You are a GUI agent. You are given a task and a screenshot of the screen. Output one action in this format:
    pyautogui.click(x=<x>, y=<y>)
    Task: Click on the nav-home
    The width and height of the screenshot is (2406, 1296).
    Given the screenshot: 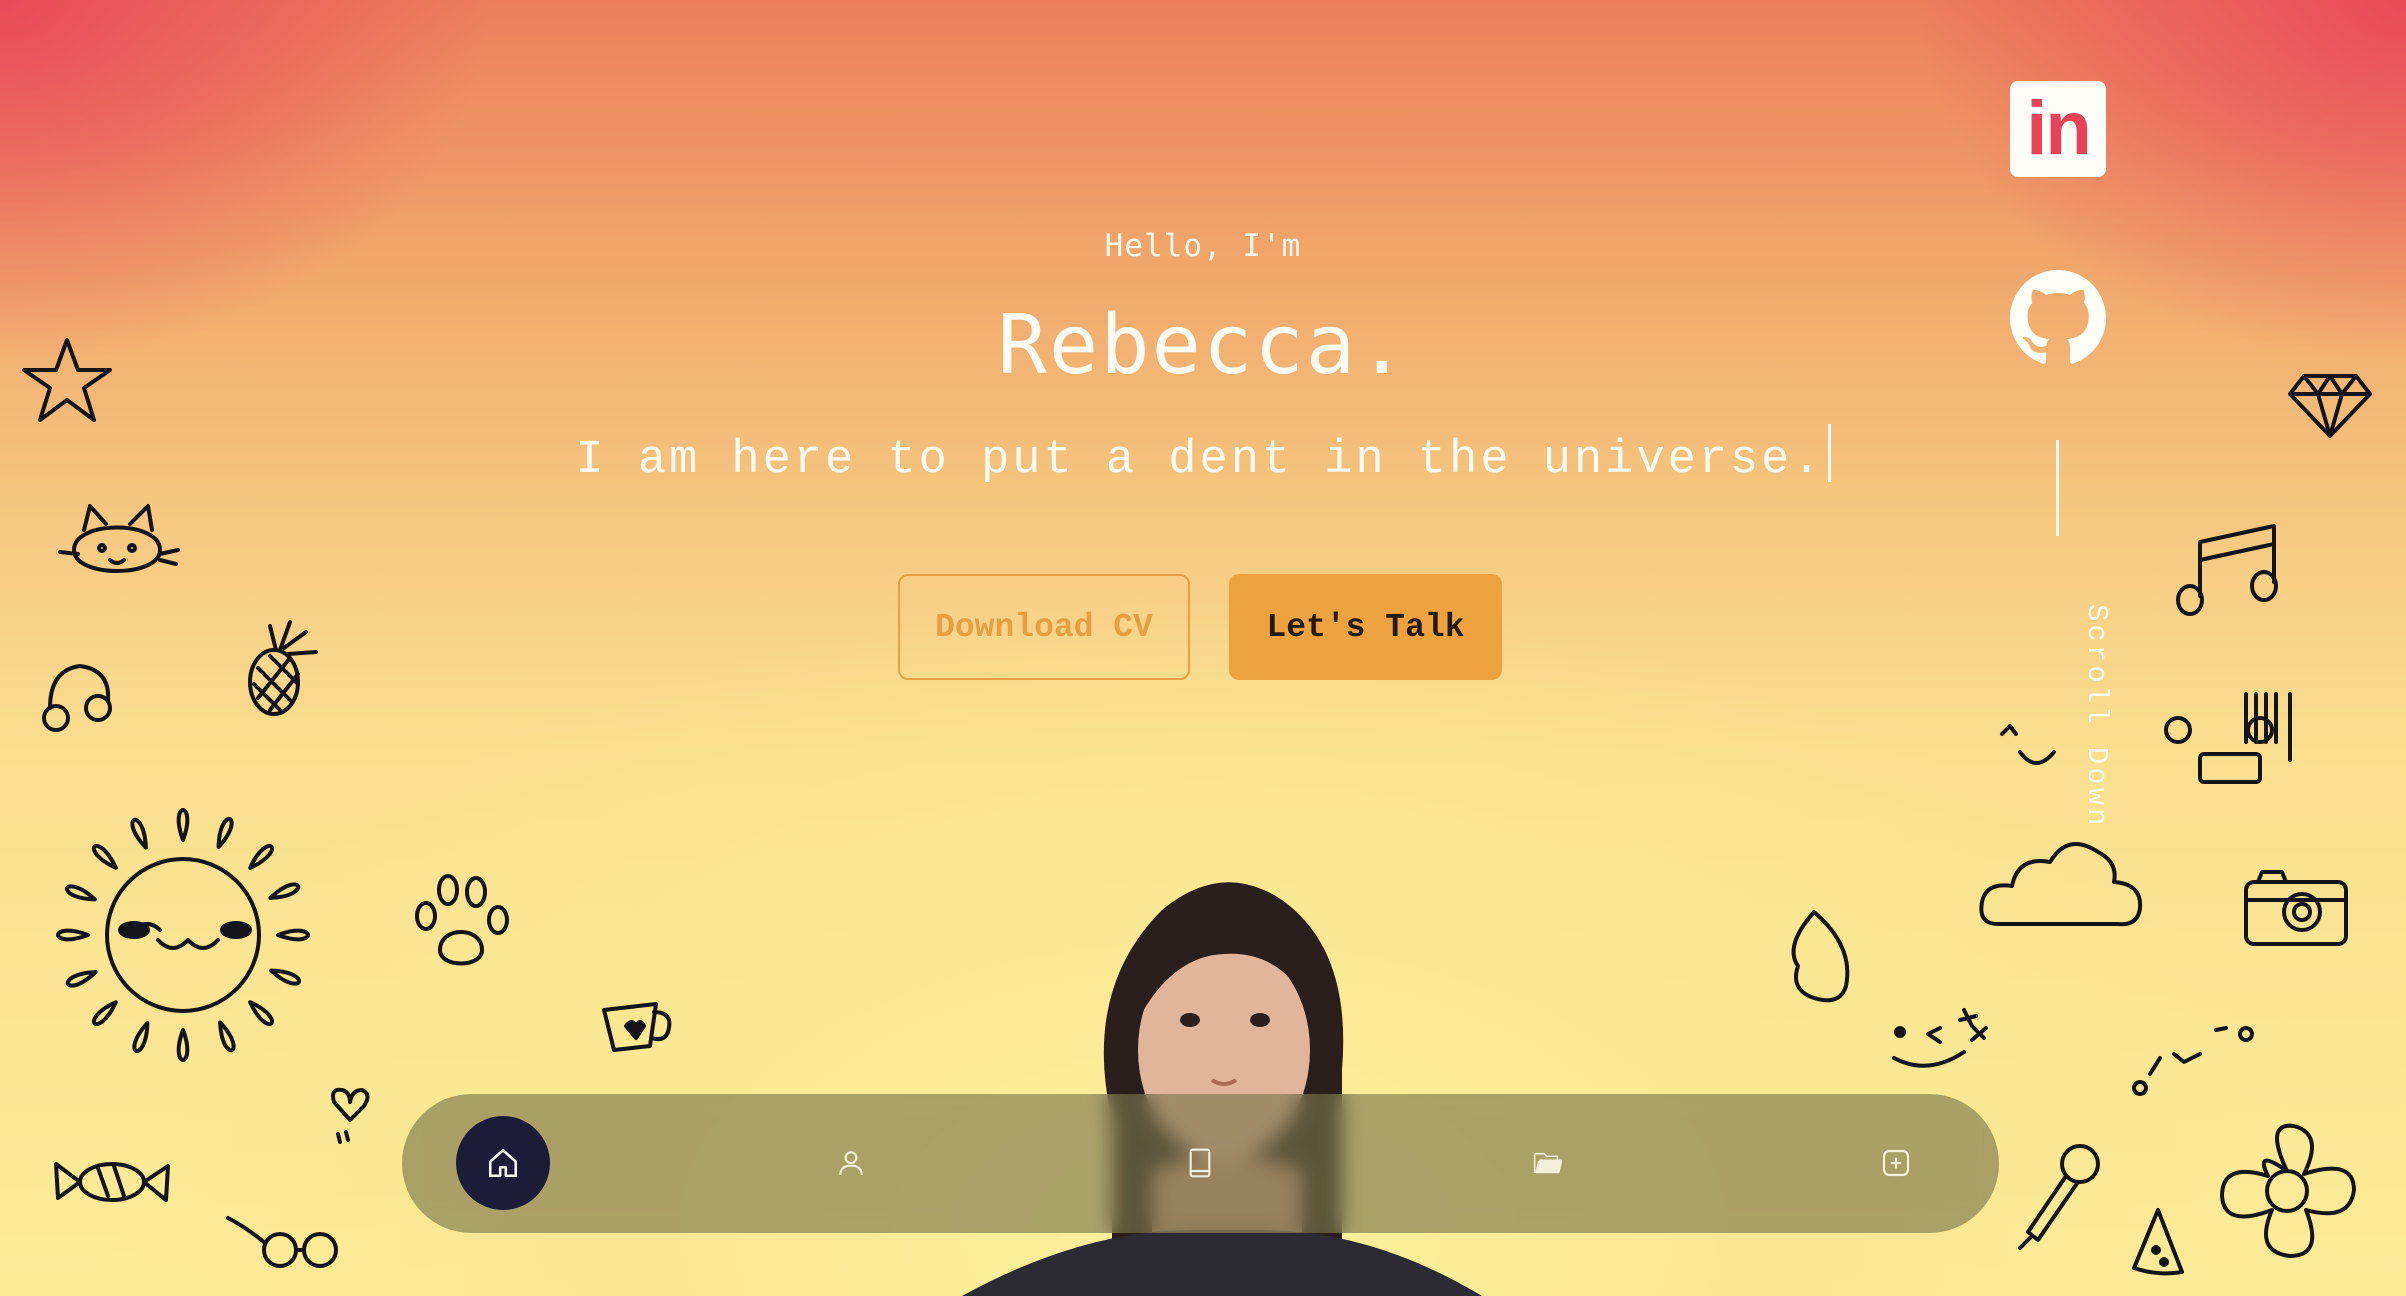 What is the action you would take?
    pyautogui.click(x=503, y=1163)
    